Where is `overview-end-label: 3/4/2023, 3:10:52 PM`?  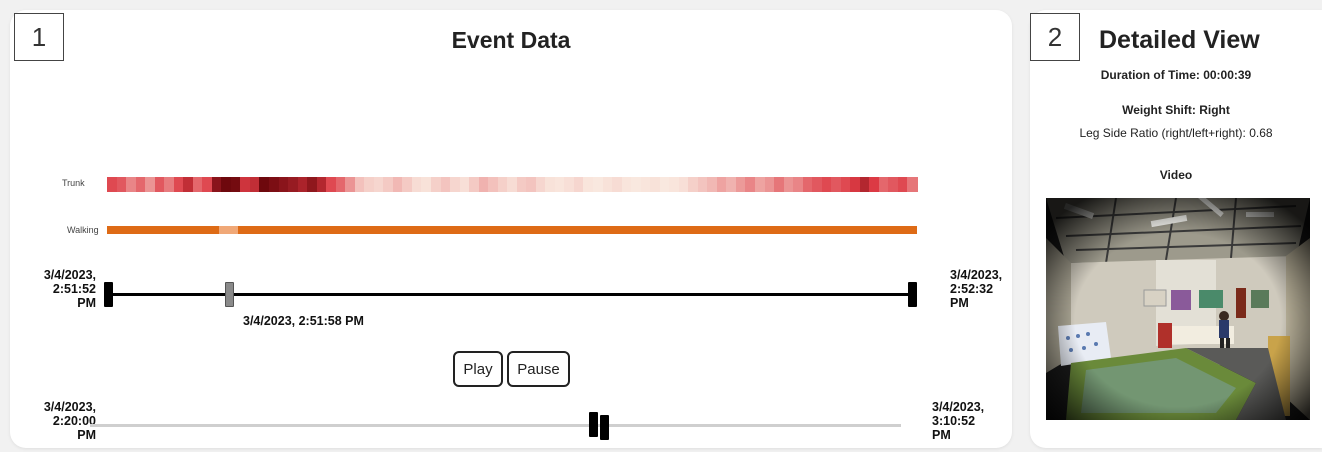 overview-end-label: 3/4/2023, 3:10:52 PM is located at coordinates (958, 421).